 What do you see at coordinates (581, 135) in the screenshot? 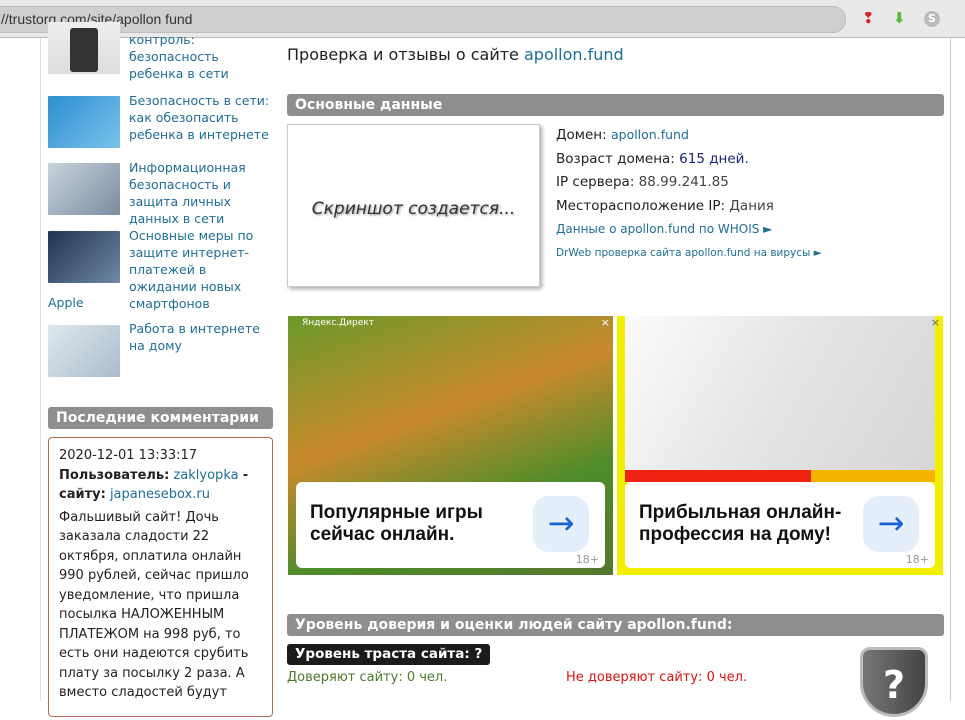
I see `domain-label: Домен:` at bounding box center [581, 135].